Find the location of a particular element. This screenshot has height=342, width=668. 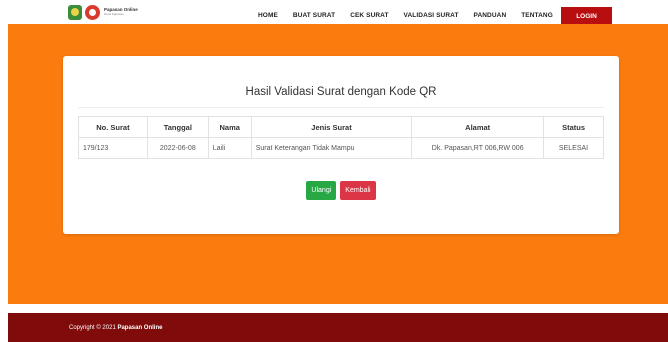

header-alamat: Alamat is located at coordinates (478, 127).